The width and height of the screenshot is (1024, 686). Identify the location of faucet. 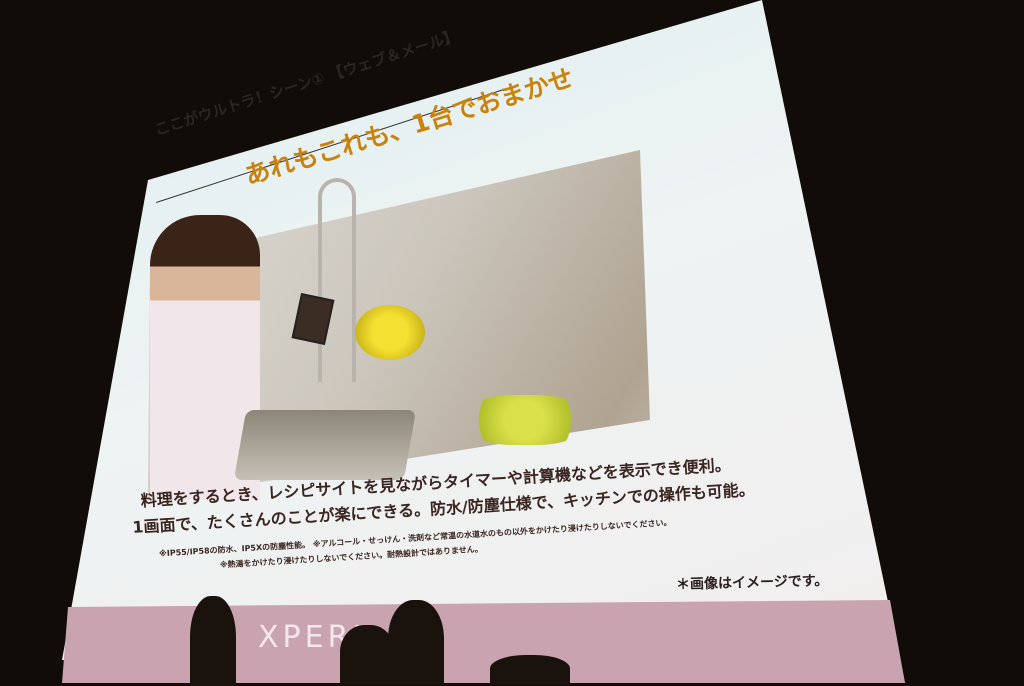
(337, 280).